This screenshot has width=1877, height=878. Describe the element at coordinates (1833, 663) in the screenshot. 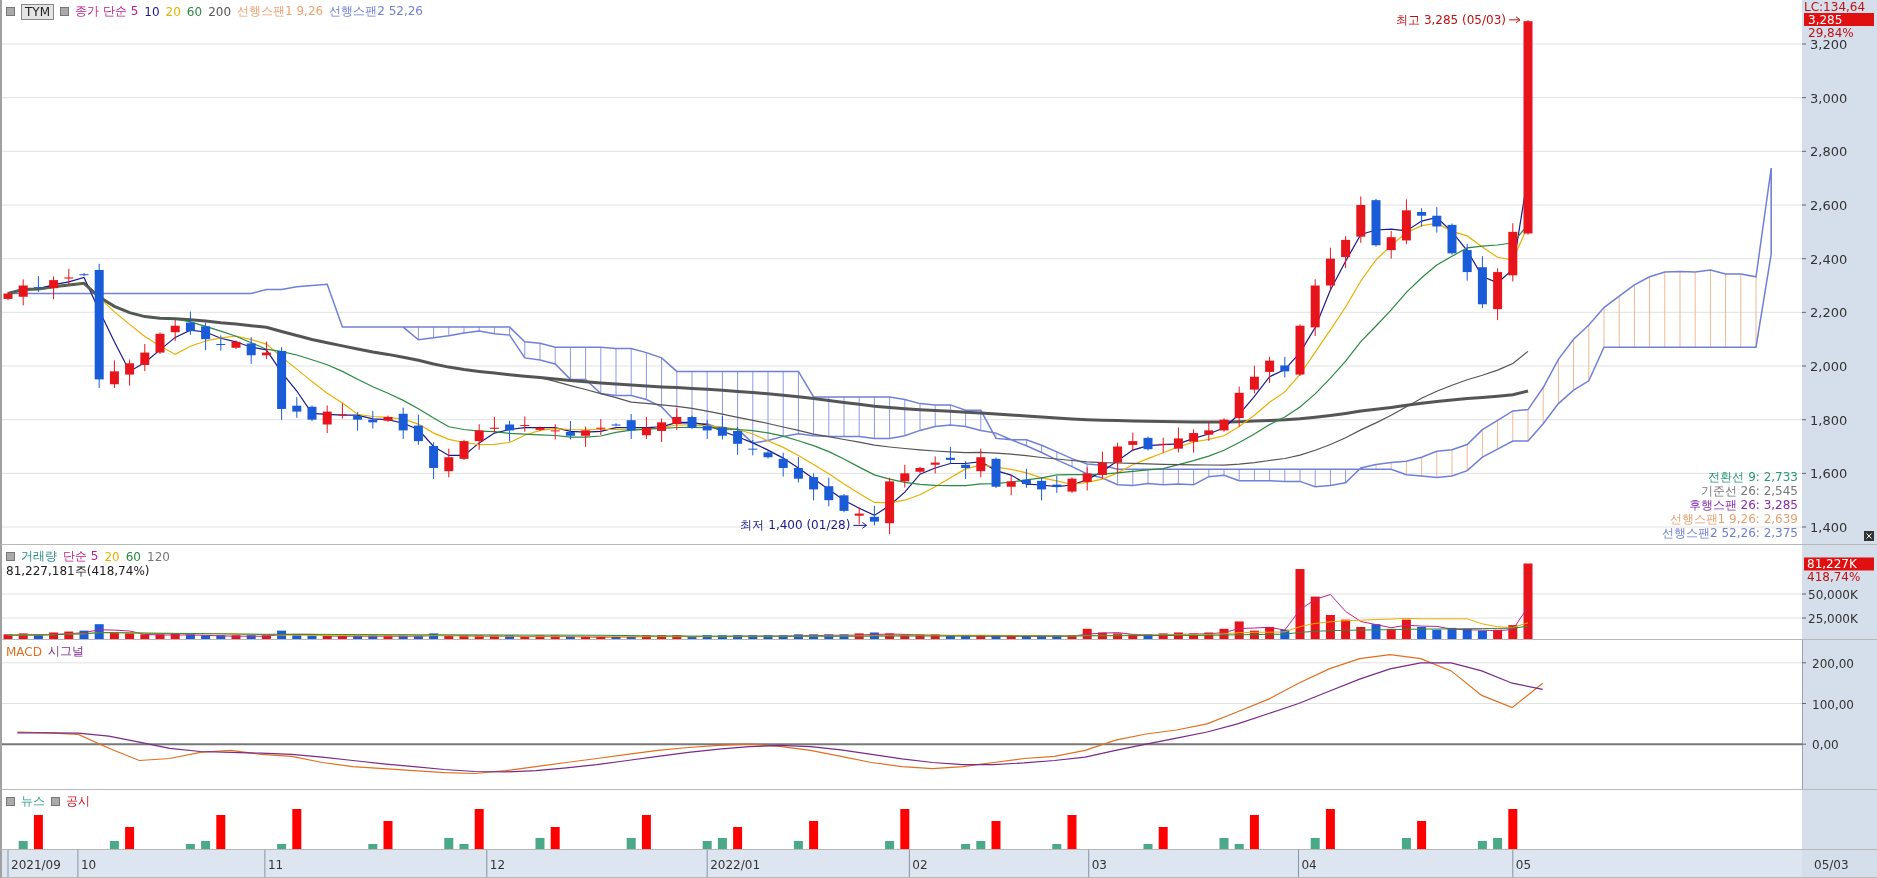

I see `axis-label: 200,00` at that location.